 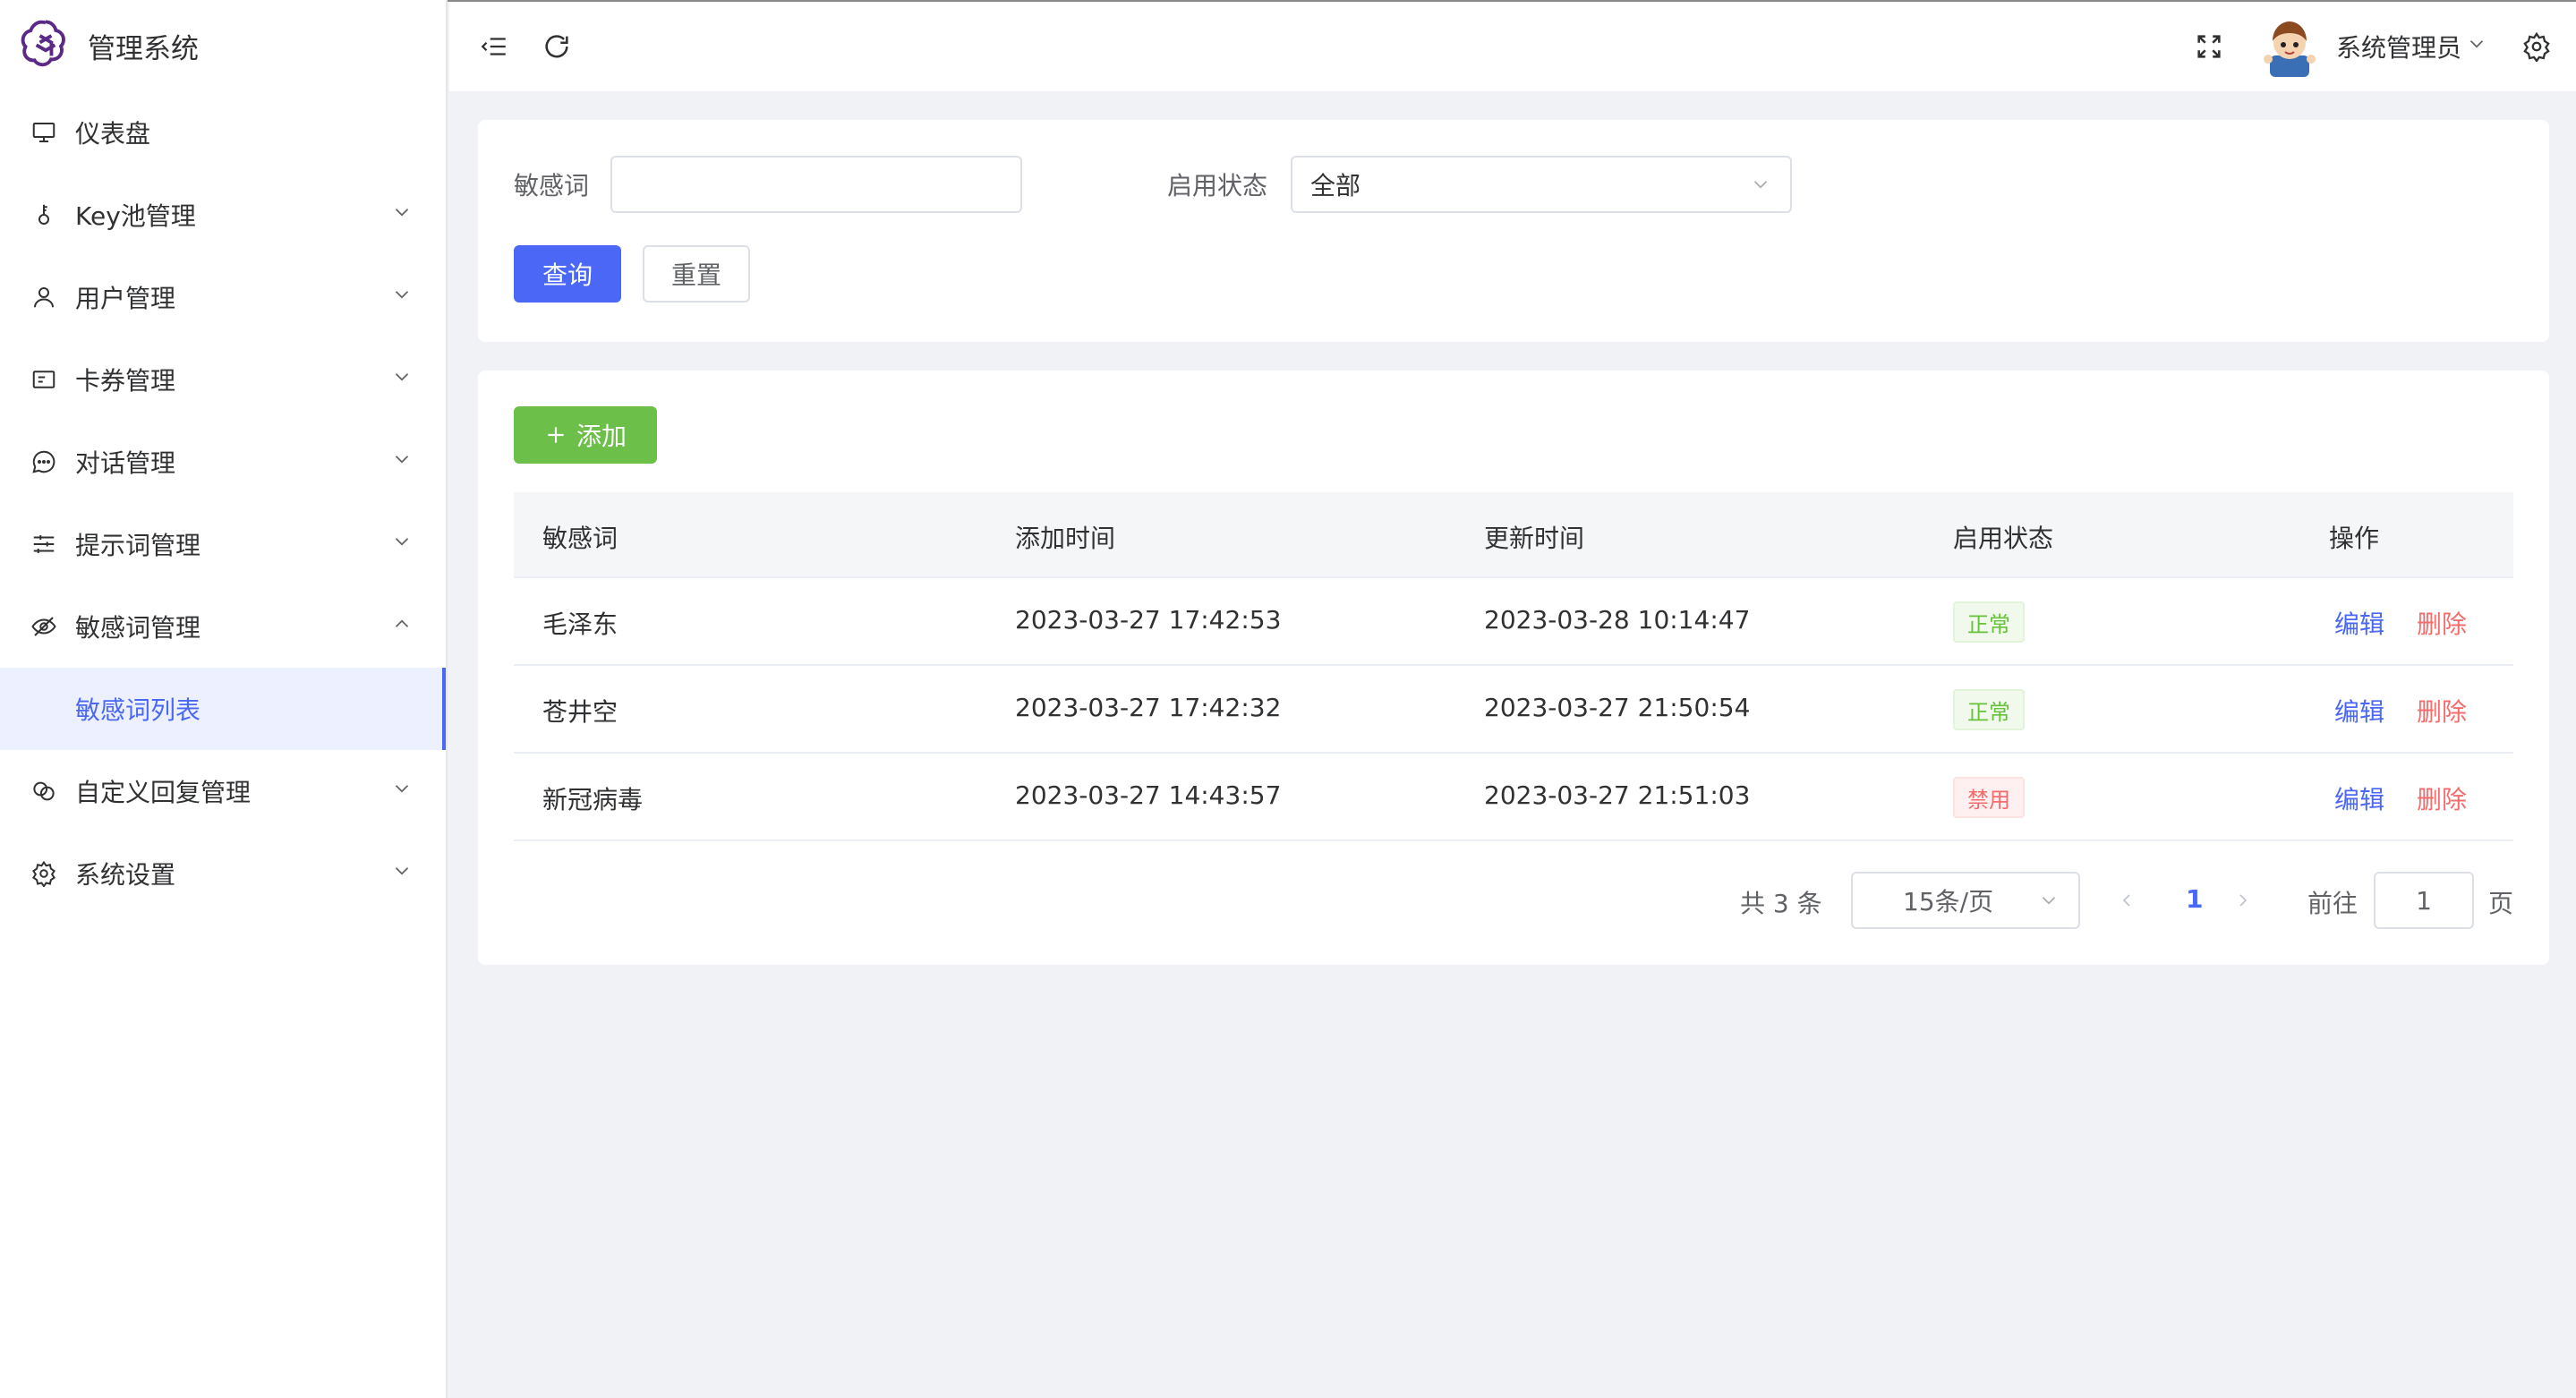 What do you see at coordinates (580, 712) in the screenshot?
I see `word-cell: 苍井空` at bounding box center [580, 712].